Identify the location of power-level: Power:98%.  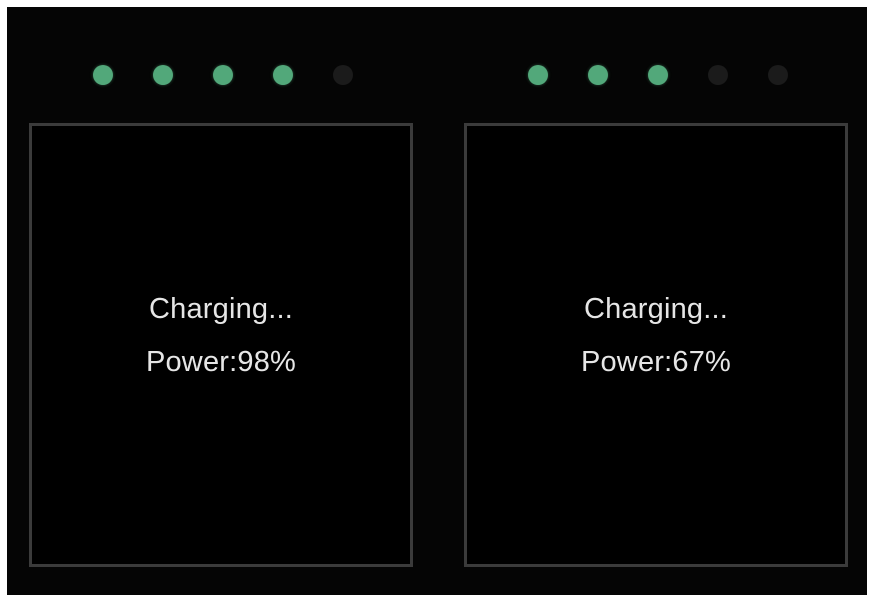
(221, 362).